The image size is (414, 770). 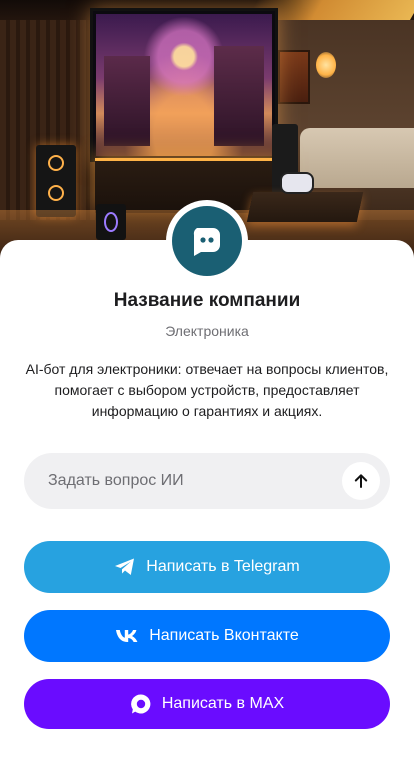 What do you see at coordinates (141, 704) in the screenshot?
I see `max-icon` at bounding box center [141, 704].